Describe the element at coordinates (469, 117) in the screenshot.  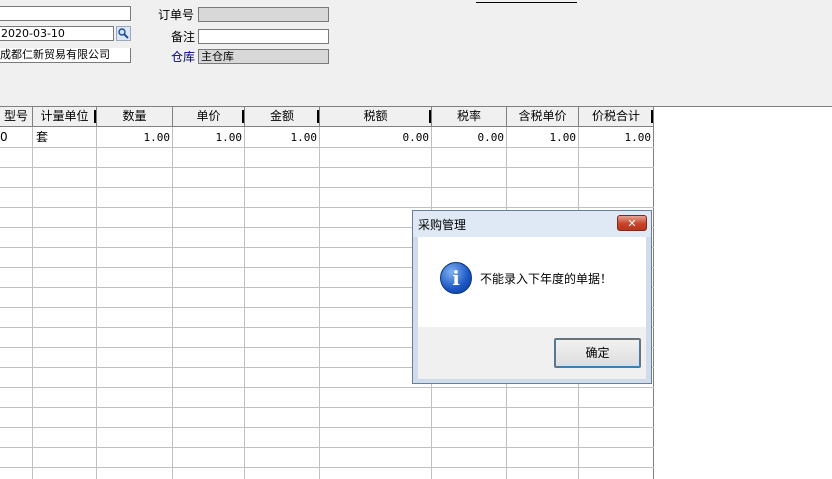
I see `col-header-tax-rate: 税率` at that location.